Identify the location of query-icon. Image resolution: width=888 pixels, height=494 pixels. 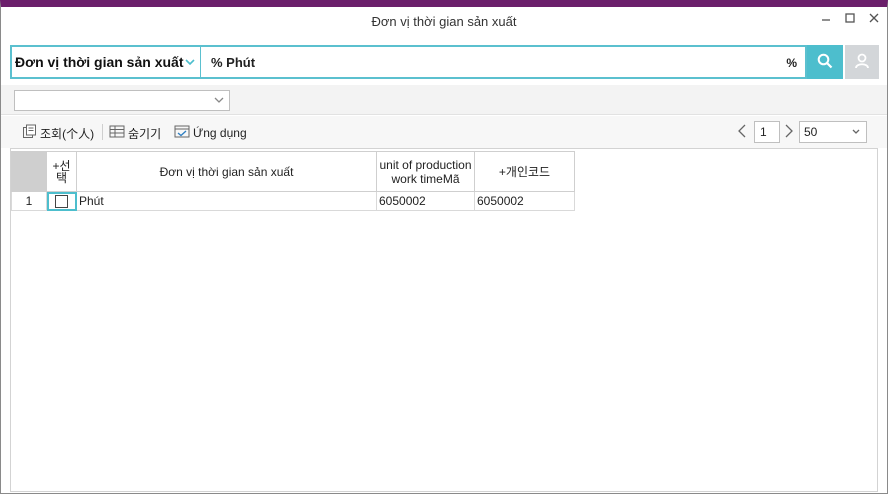
(29, 133).